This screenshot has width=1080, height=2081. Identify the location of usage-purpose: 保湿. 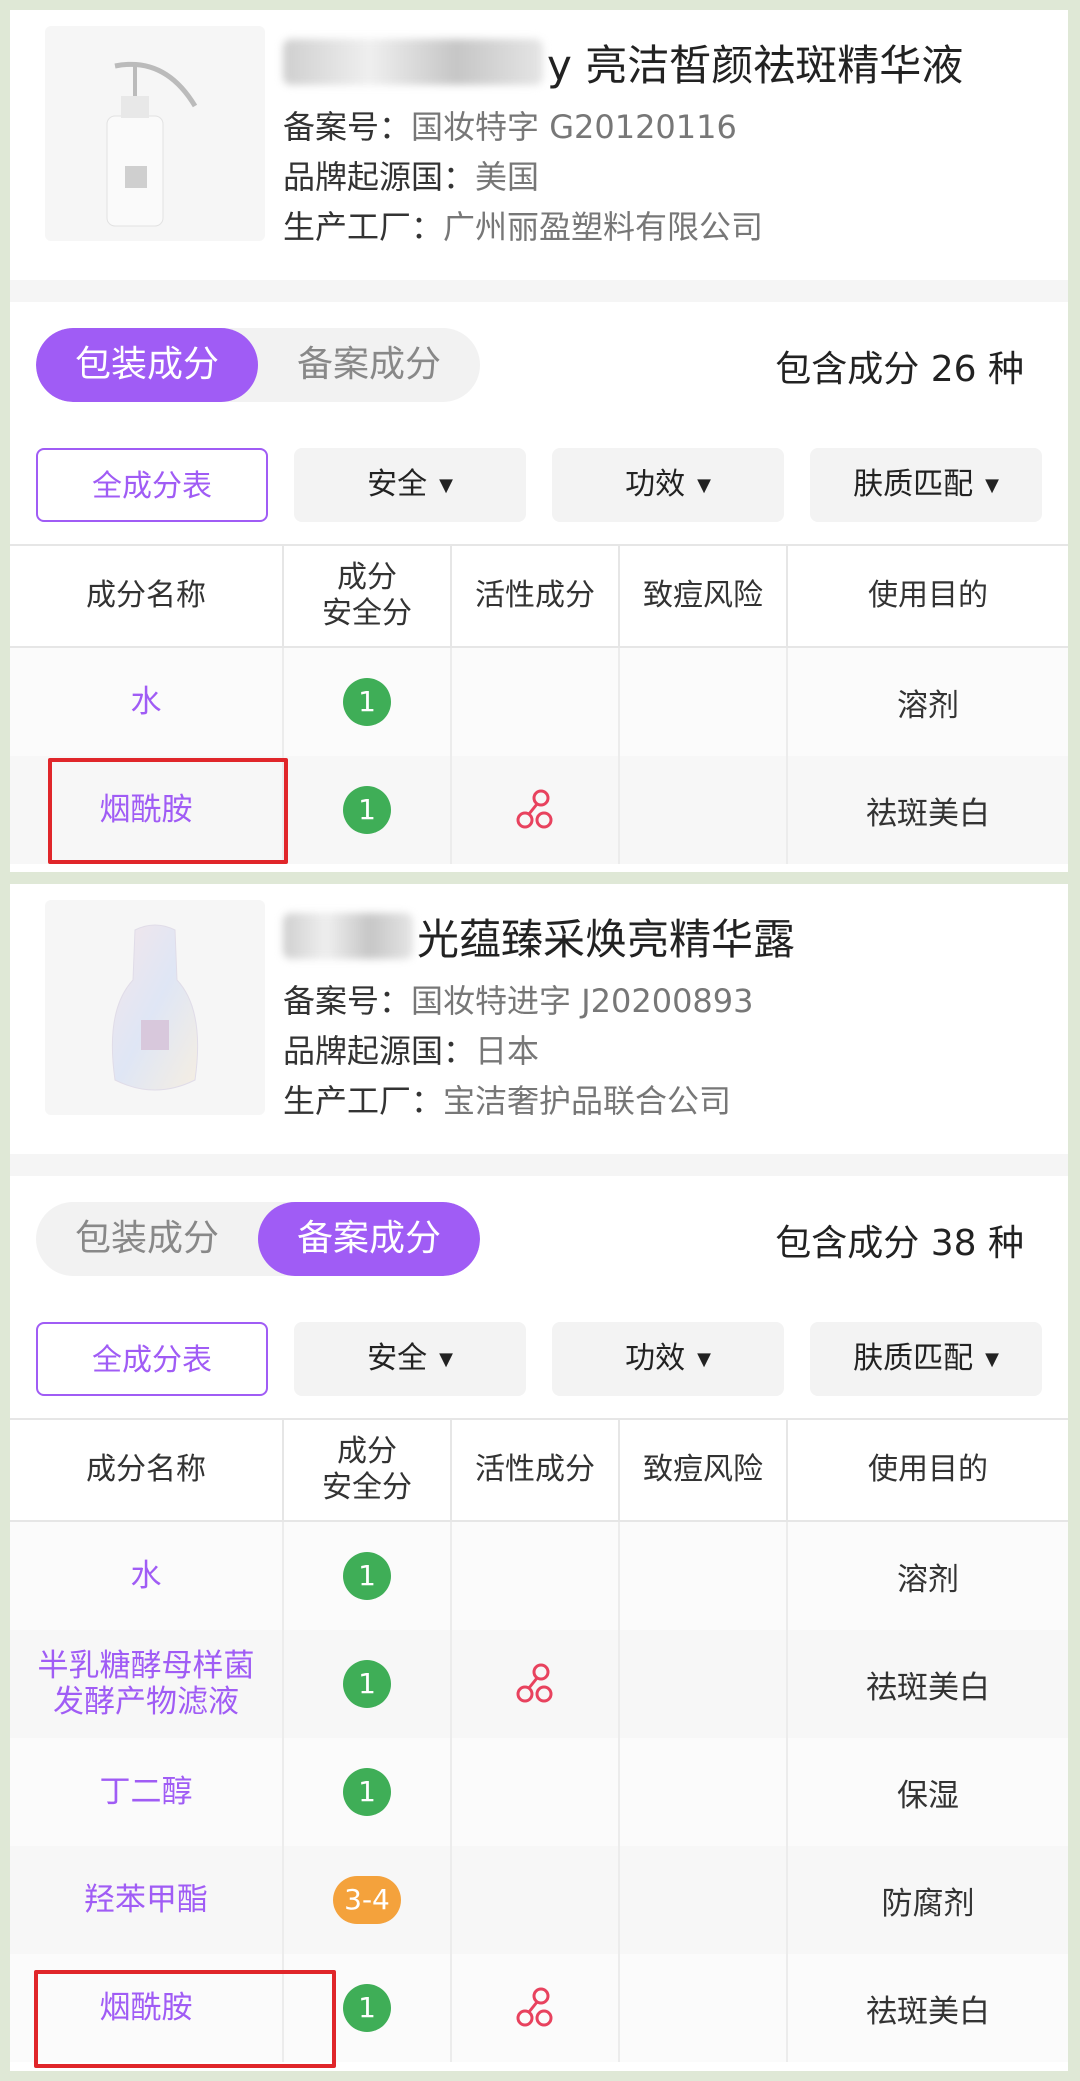
(928, 1795).